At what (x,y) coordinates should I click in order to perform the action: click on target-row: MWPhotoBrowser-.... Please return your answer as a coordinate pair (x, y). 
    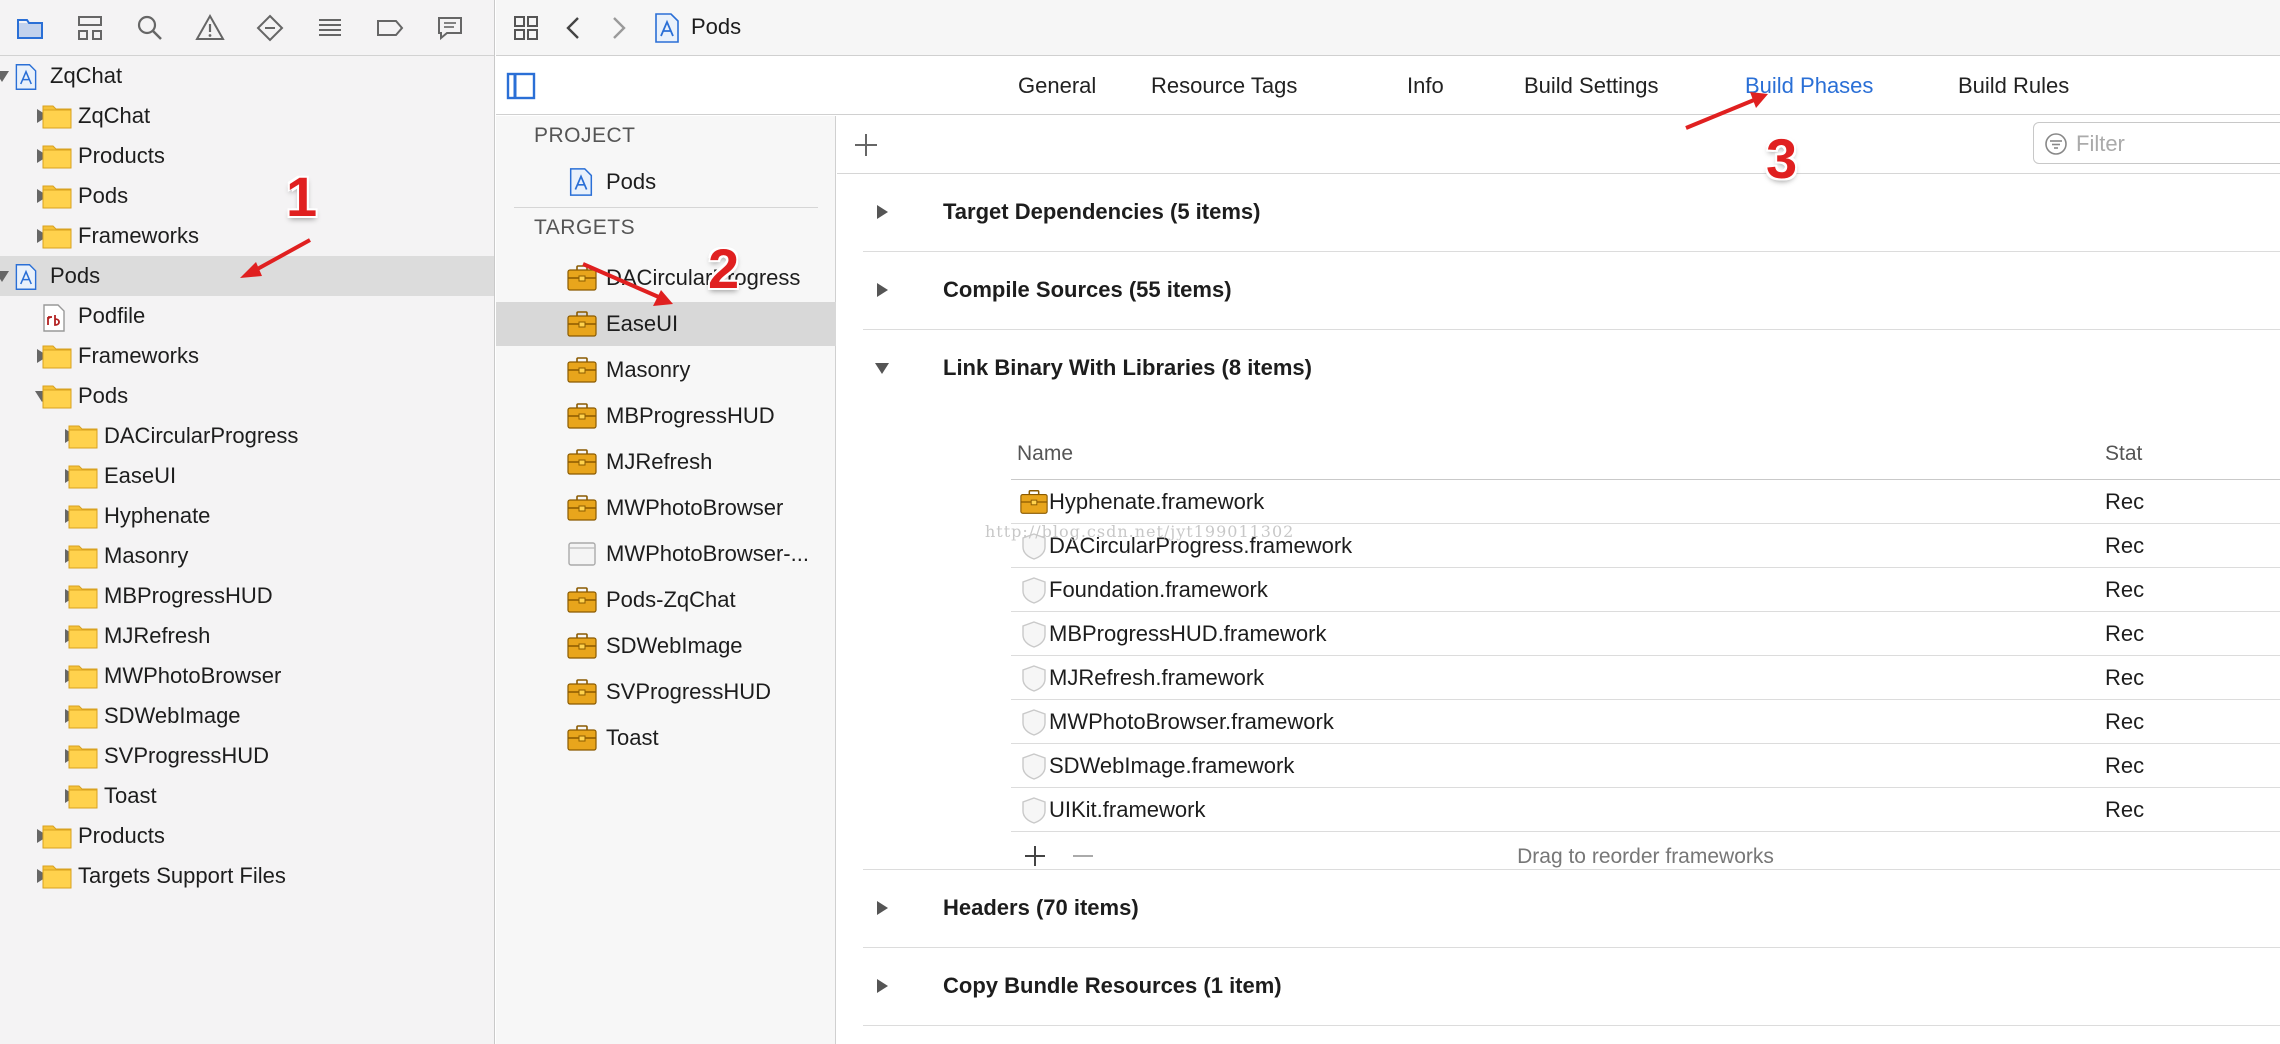
    Looking at the image, I should click on (666, 554).